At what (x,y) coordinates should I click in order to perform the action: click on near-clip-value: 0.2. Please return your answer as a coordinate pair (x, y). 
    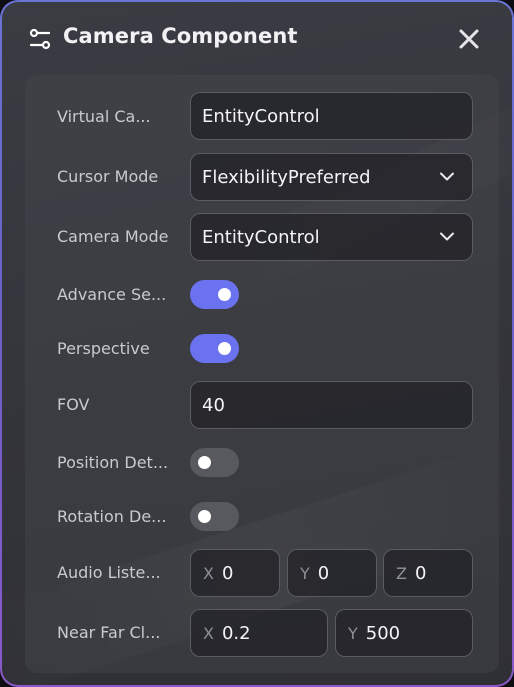
    Looking at the image, I should click on (236, 633).